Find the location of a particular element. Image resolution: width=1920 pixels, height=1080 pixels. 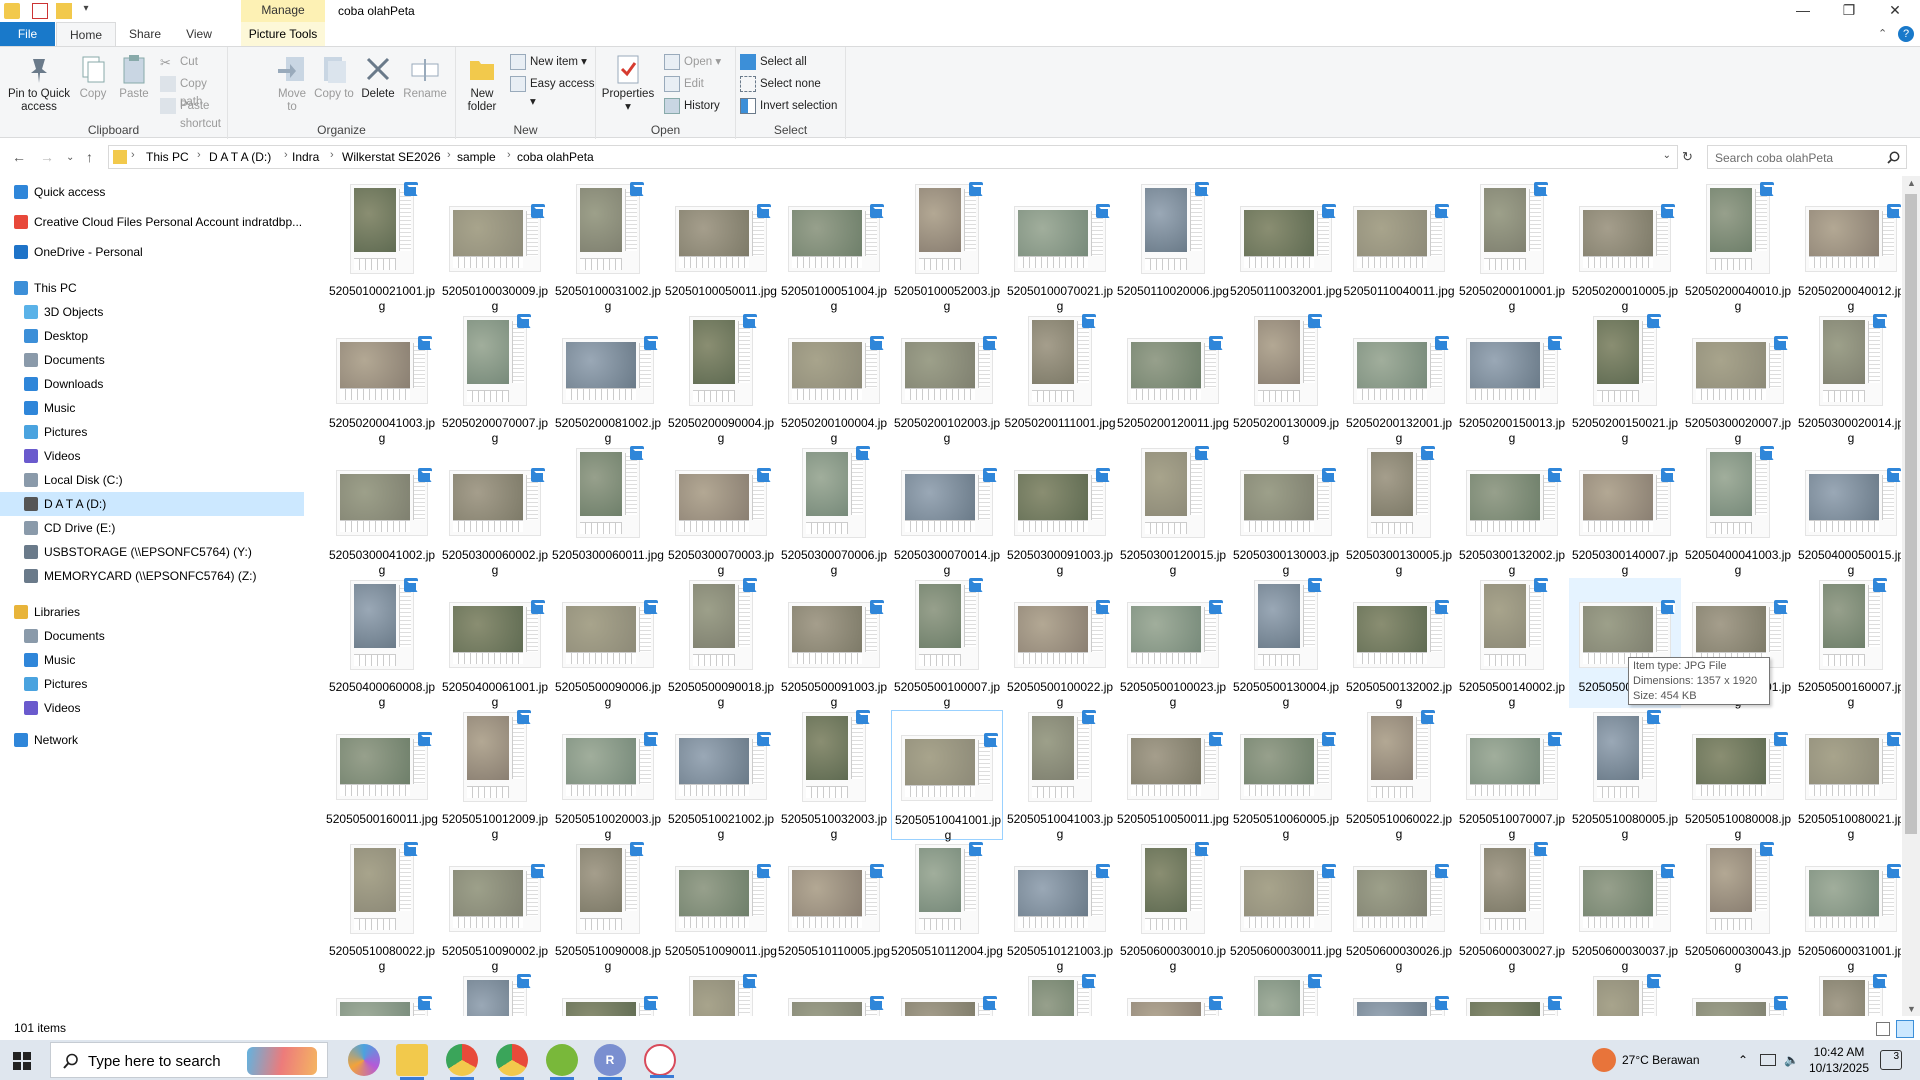

file-tile: 52050600031001.jpg is located at coordinates (1848, 907).